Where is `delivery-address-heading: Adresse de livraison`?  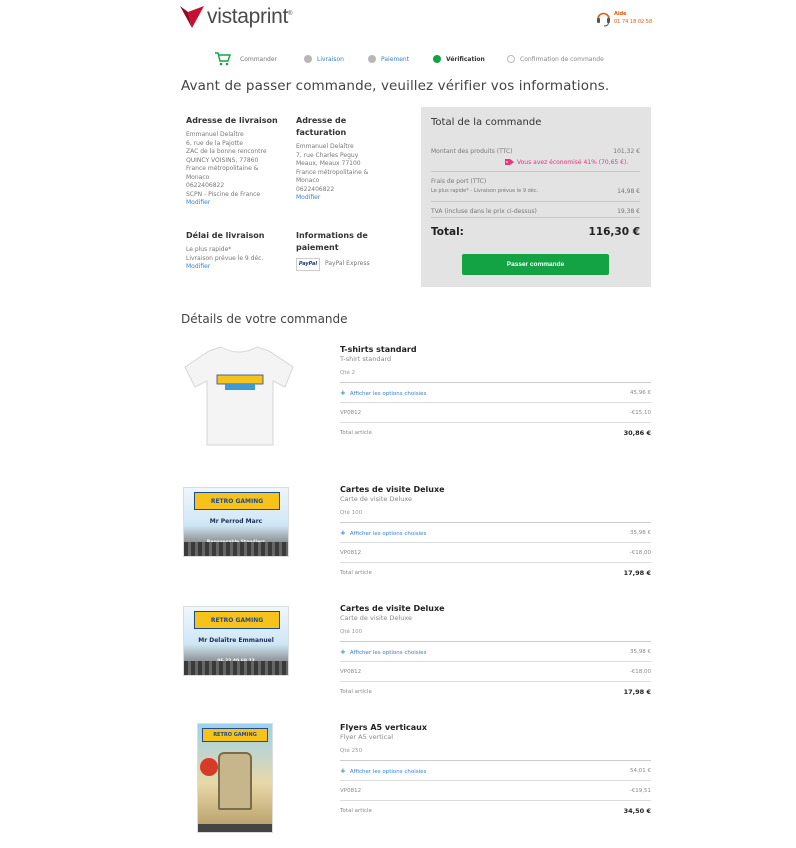 delivery-address-heading: Adresse de livraison is located at coordinates (232, 120).